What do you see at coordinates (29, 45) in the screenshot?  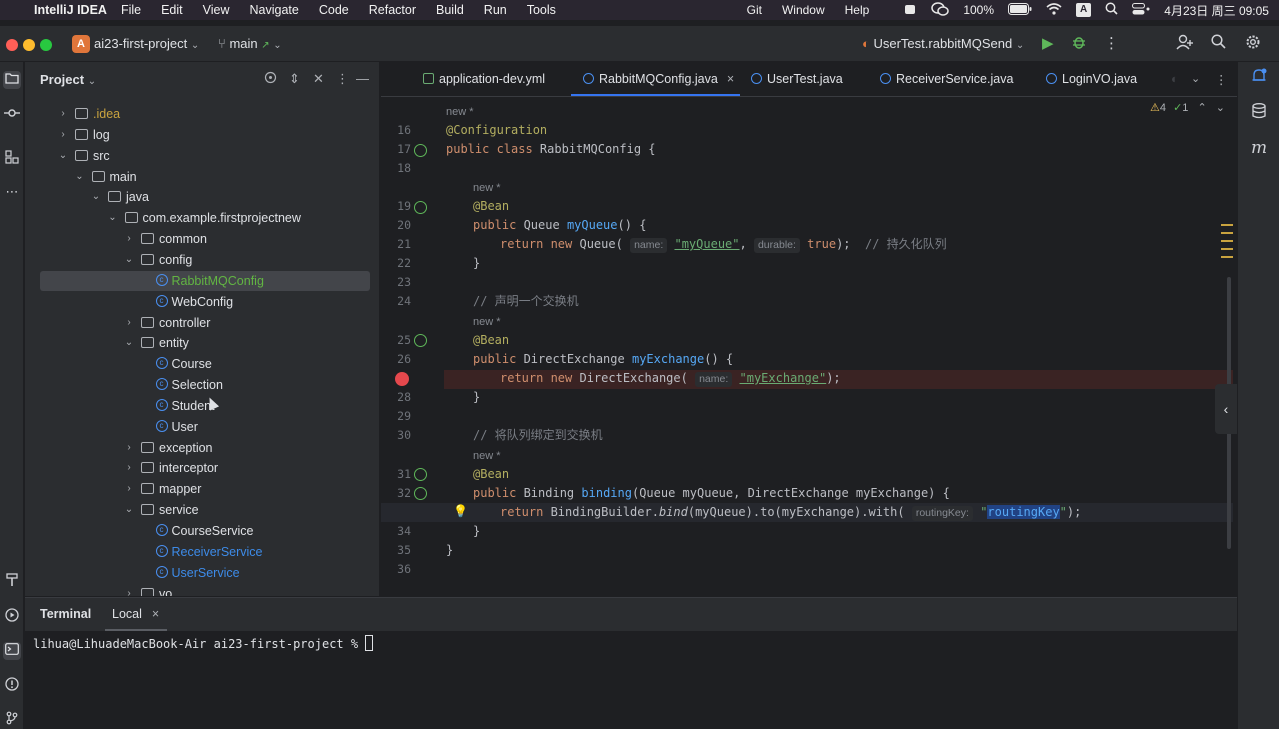 I see `minimize-window-button` at bounding box center [29, 45].